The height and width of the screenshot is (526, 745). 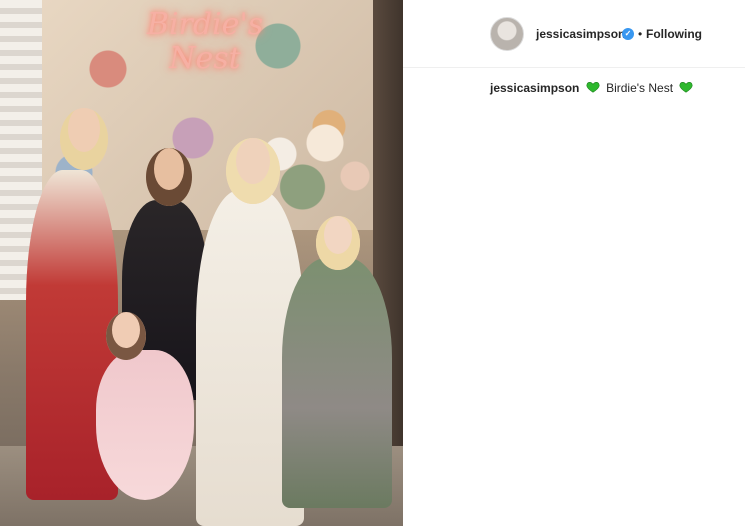 What do you see at coordinates (507, 34) in the screenshot?
I see `avatar` at bounding box center [507, 34].